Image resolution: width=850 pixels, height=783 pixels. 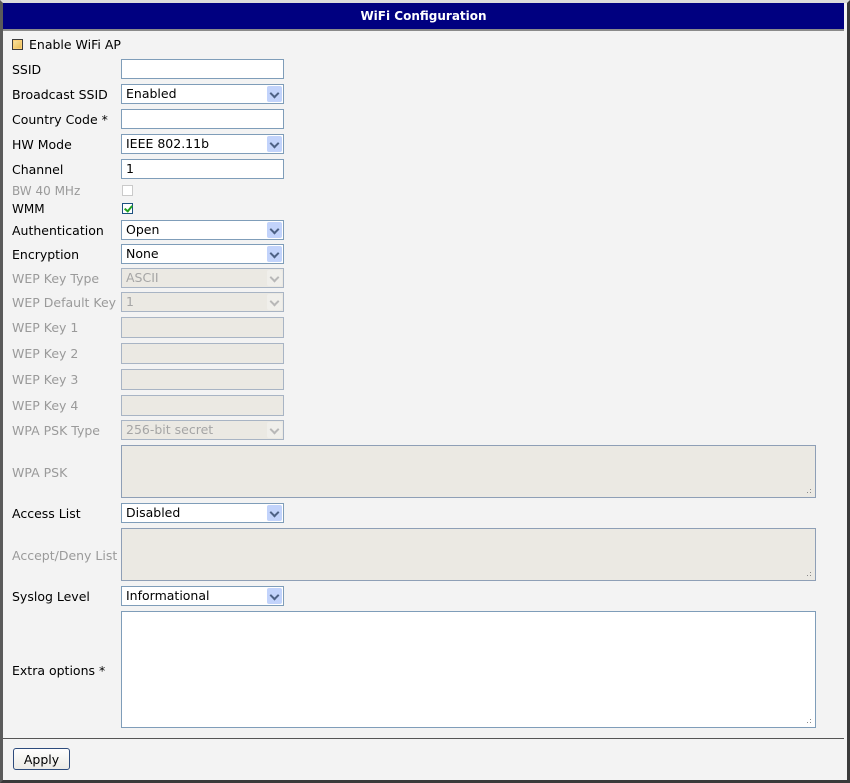 I want to click on wpa-psk-type-value: 256-bit secret, so click(x=170, y=429).